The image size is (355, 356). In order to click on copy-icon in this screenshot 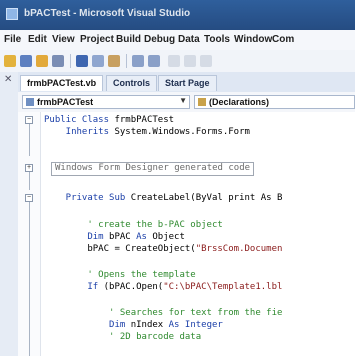, I will do `click(98, 61)`.